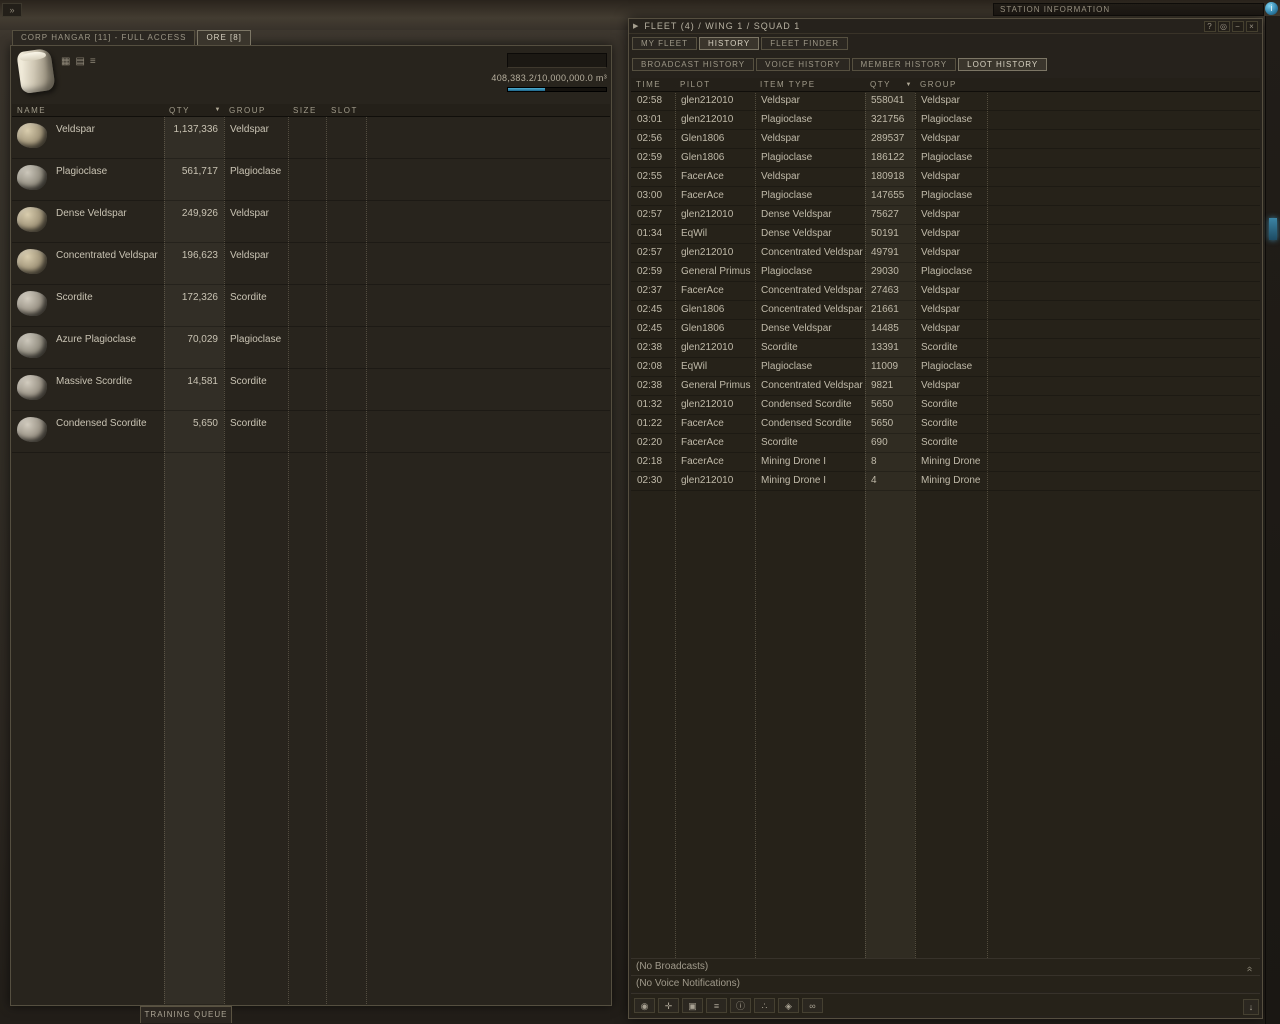 The image size is (1280, 1024). I want to click on table-row: Veldspar 1,137,336 Veldspar, so click(311, 138).